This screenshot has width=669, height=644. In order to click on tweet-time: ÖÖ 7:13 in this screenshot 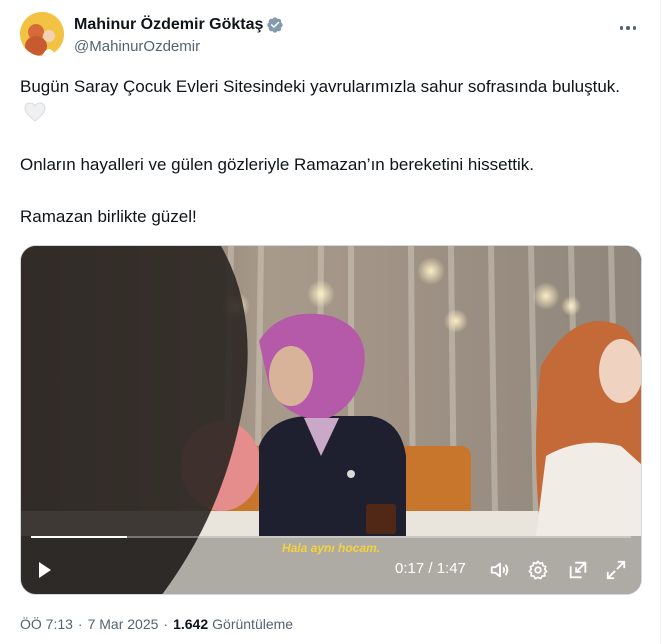, I will do `click(46, 624)`.